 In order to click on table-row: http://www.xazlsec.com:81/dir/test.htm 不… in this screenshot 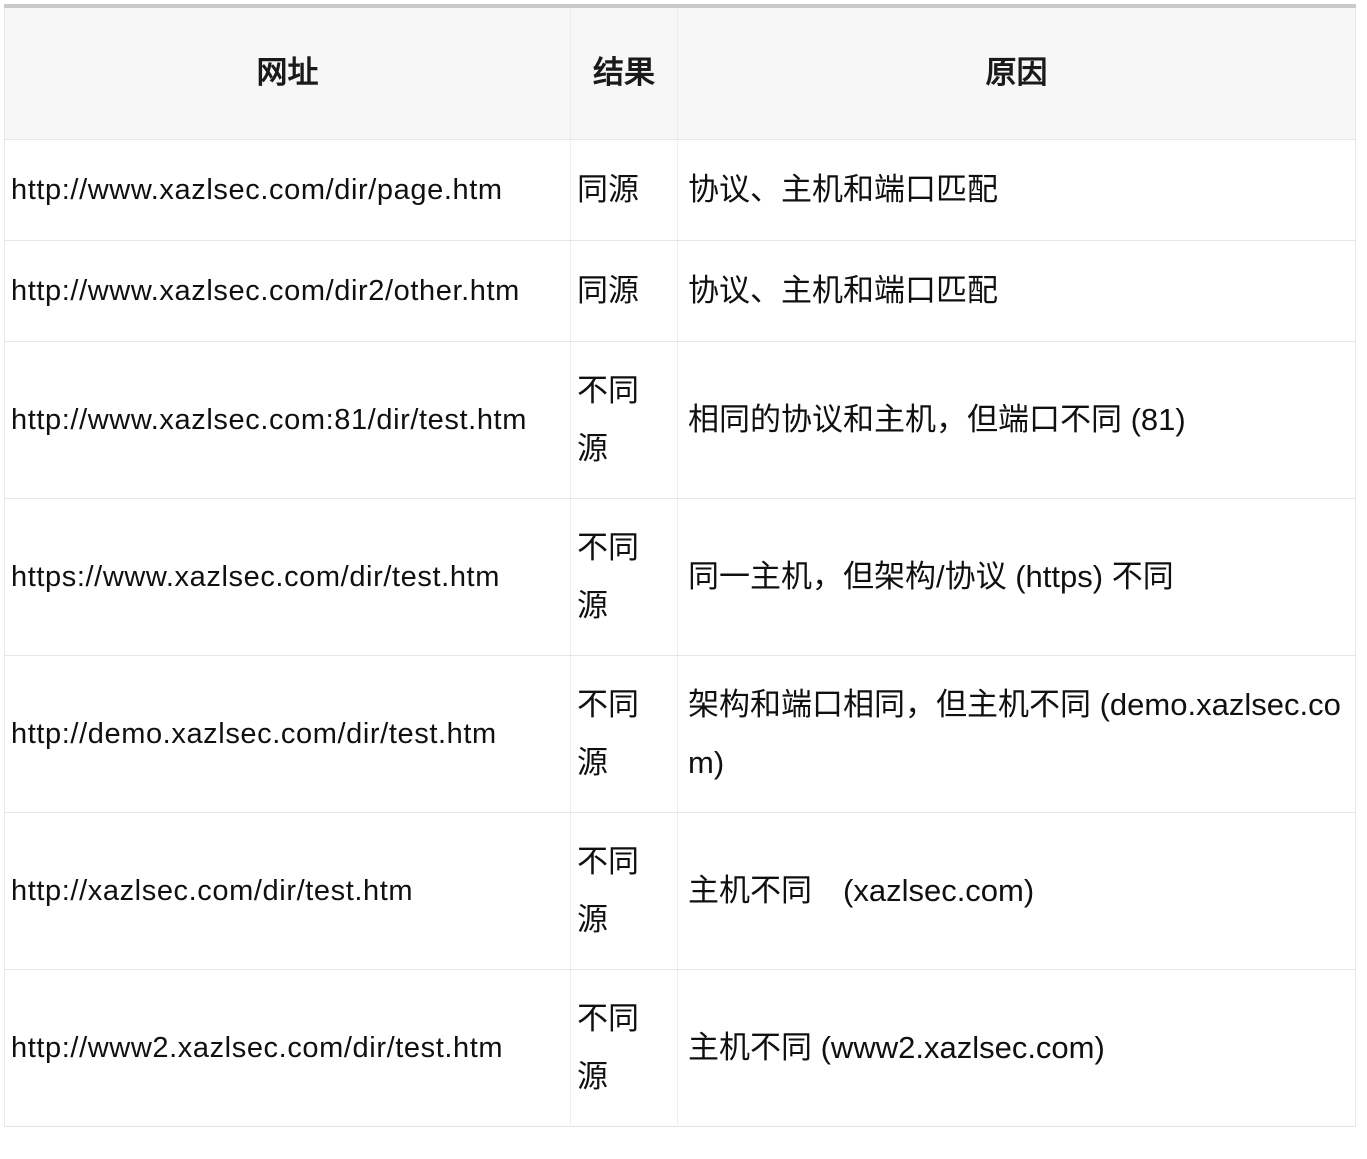, I will do `click(680, 420)`.